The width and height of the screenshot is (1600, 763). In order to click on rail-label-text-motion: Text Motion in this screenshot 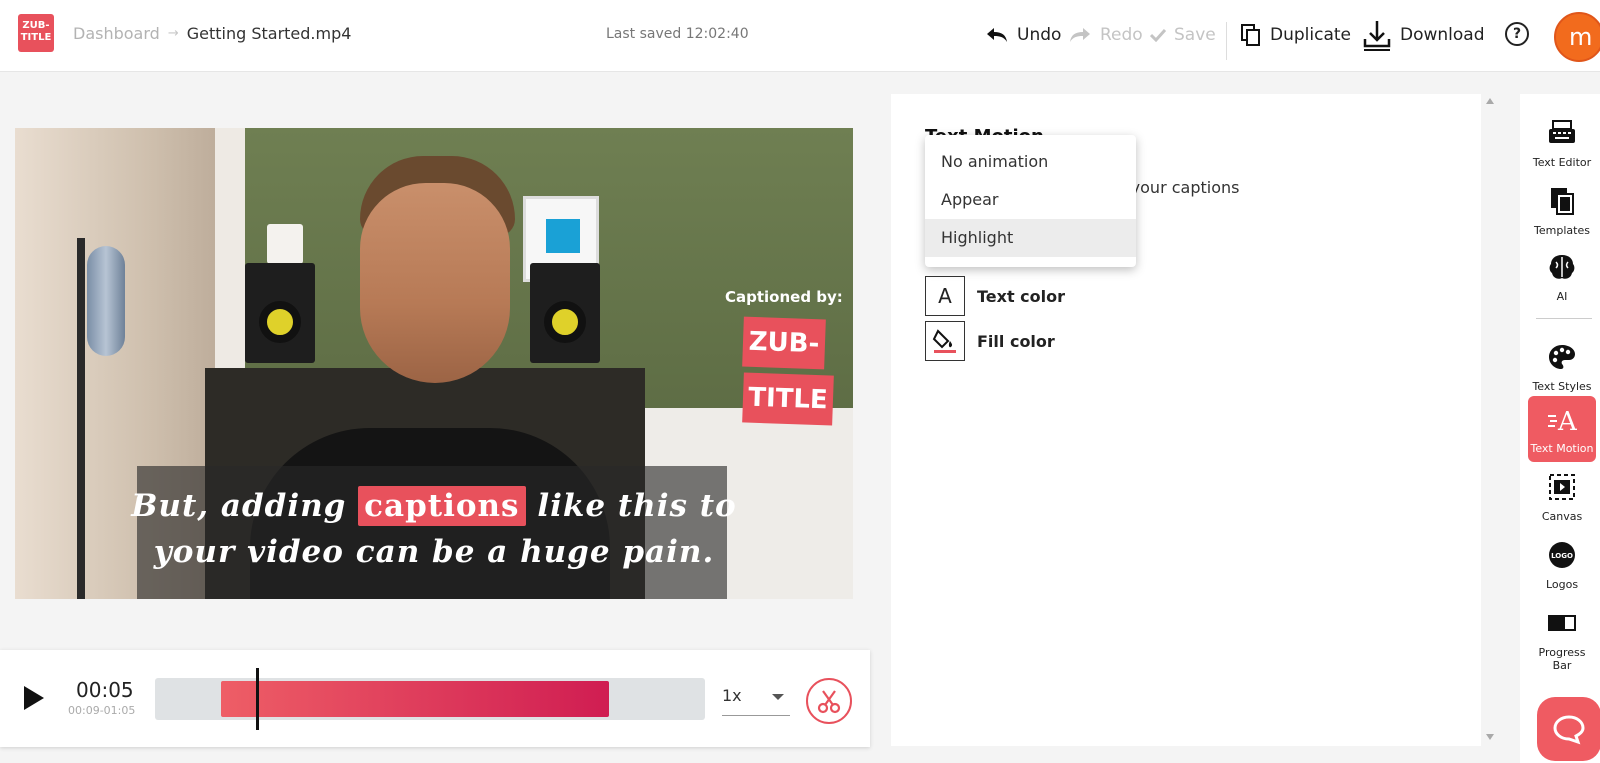, I will do `click(1562, 448)`.